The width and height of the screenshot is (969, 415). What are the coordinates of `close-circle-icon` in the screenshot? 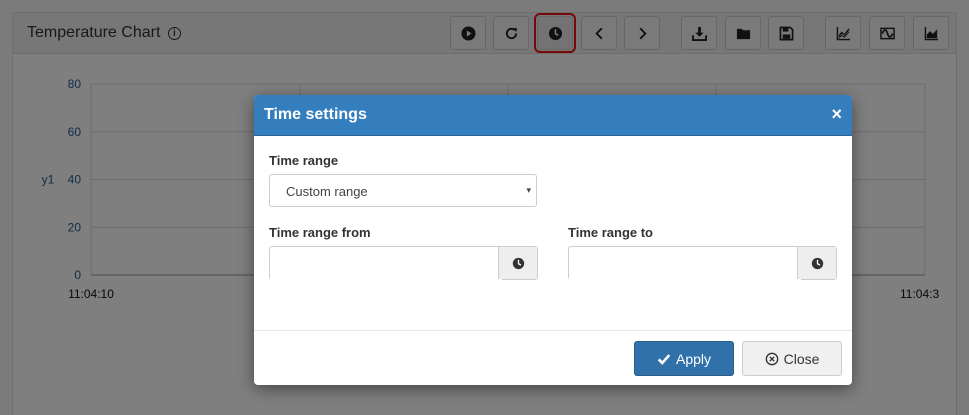 It's located at (771, 358).